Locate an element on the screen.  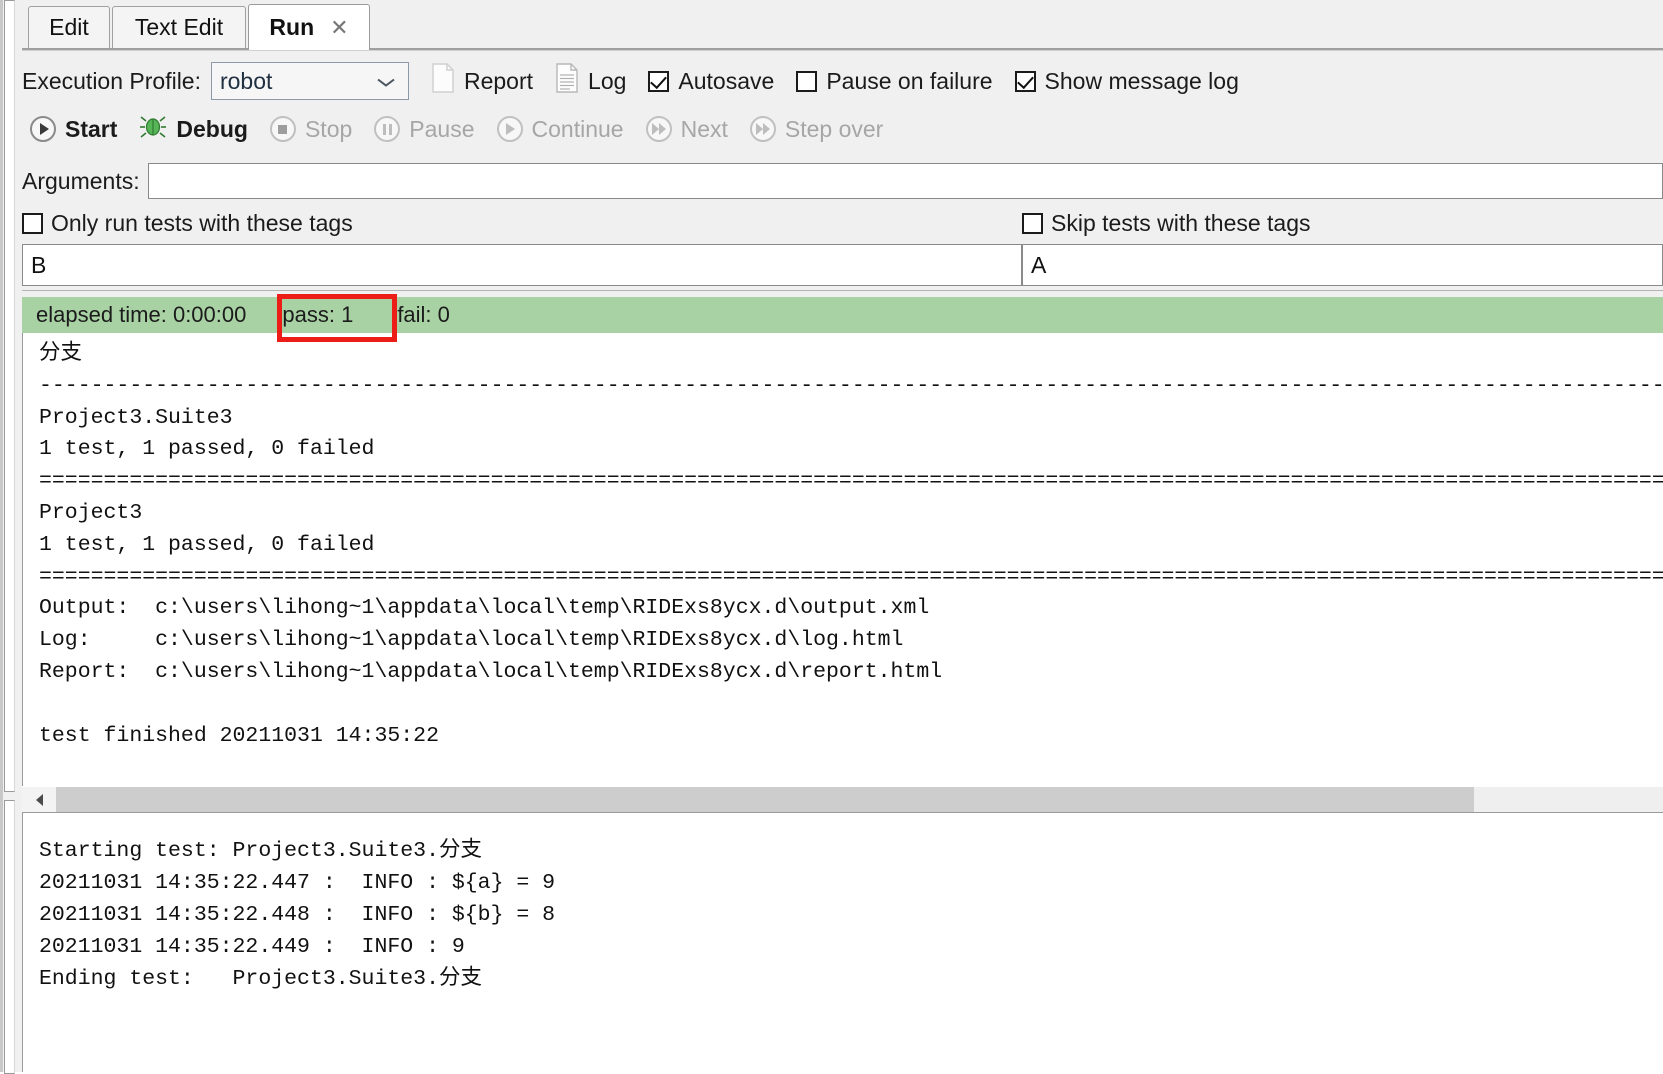
step-over-button: Step over is located at coordinates (816, 129).